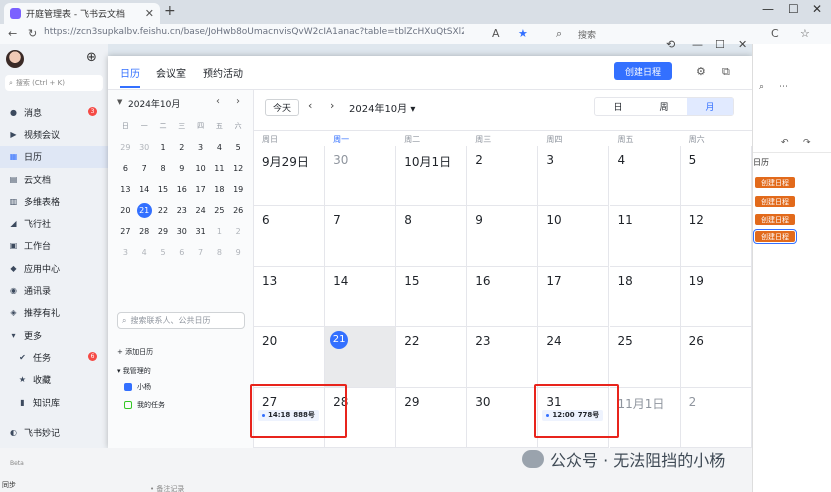  I want to click on back-icon: ←, so click(12, 33).